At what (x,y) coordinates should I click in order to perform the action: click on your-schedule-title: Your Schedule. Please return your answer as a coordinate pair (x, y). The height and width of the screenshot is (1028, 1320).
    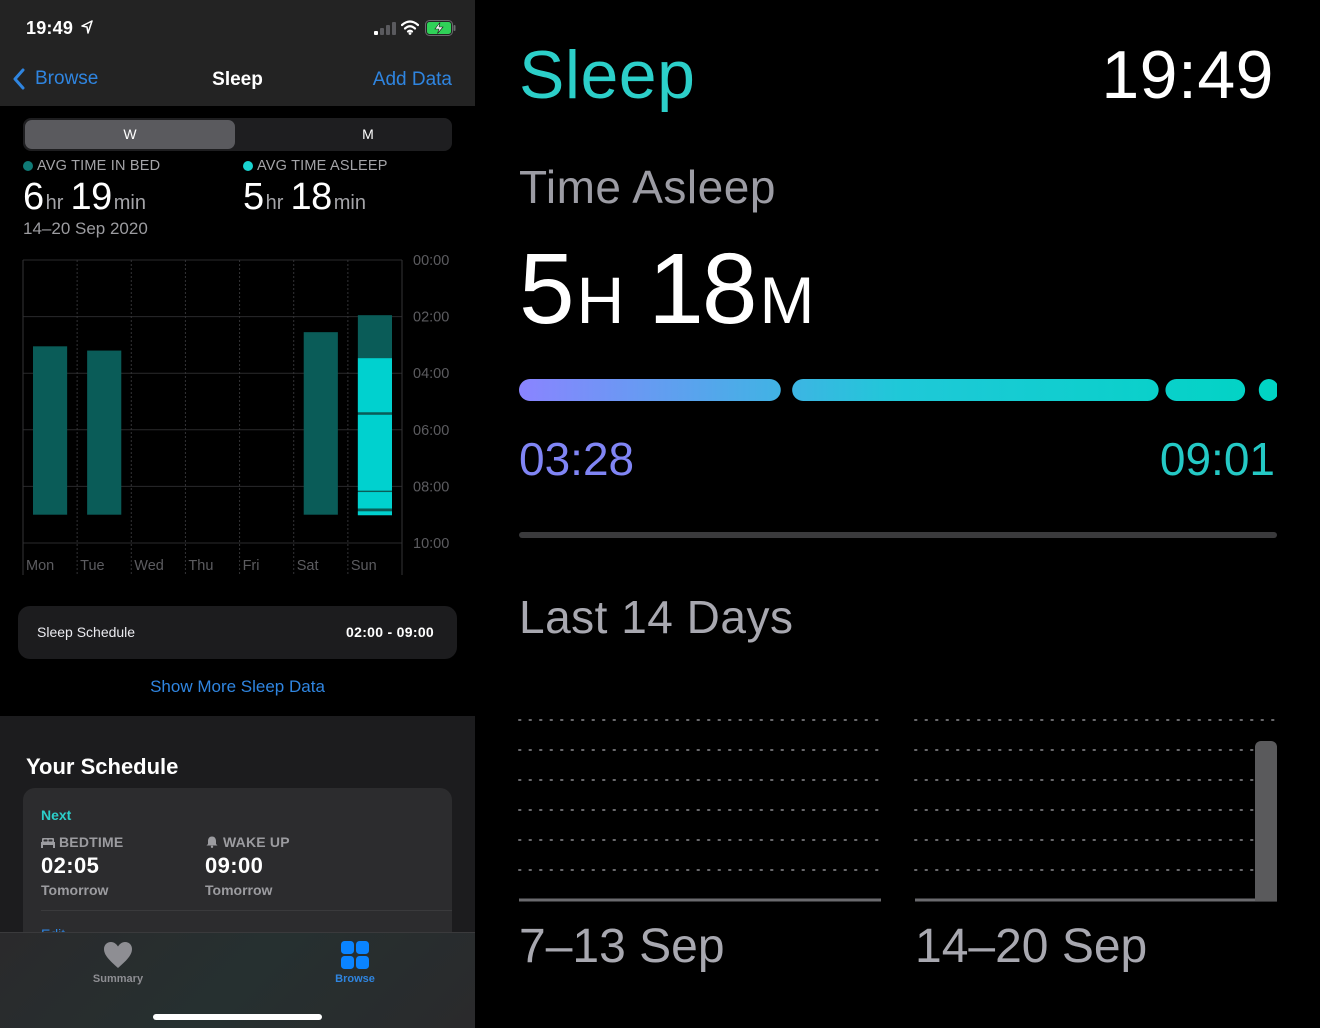
    Looking at the image, I should click on (102, 766).